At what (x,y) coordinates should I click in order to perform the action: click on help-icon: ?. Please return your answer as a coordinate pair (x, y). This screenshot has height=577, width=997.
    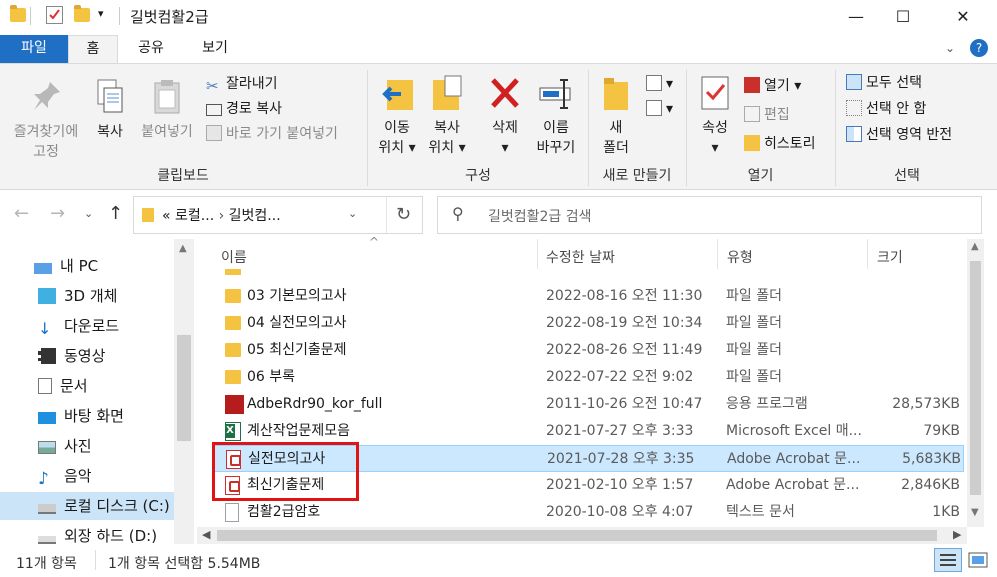
    Looking at the image, I should click on (979, 48).